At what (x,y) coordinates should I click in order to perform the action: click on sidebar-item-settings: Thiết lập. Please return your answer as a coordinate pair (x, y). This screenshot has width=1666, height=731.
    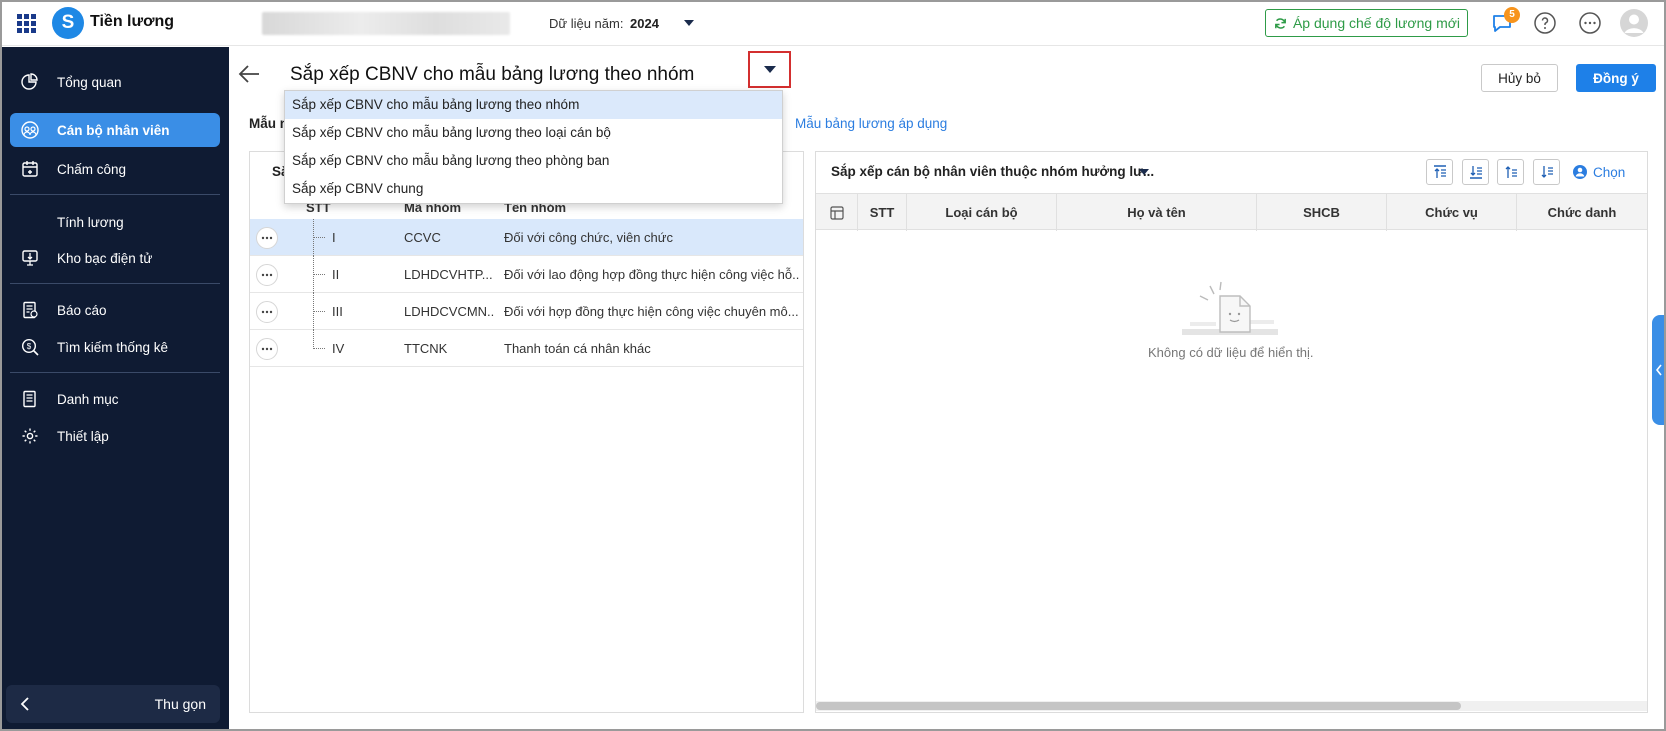
    Looking at the image, I should click on (115, 436).